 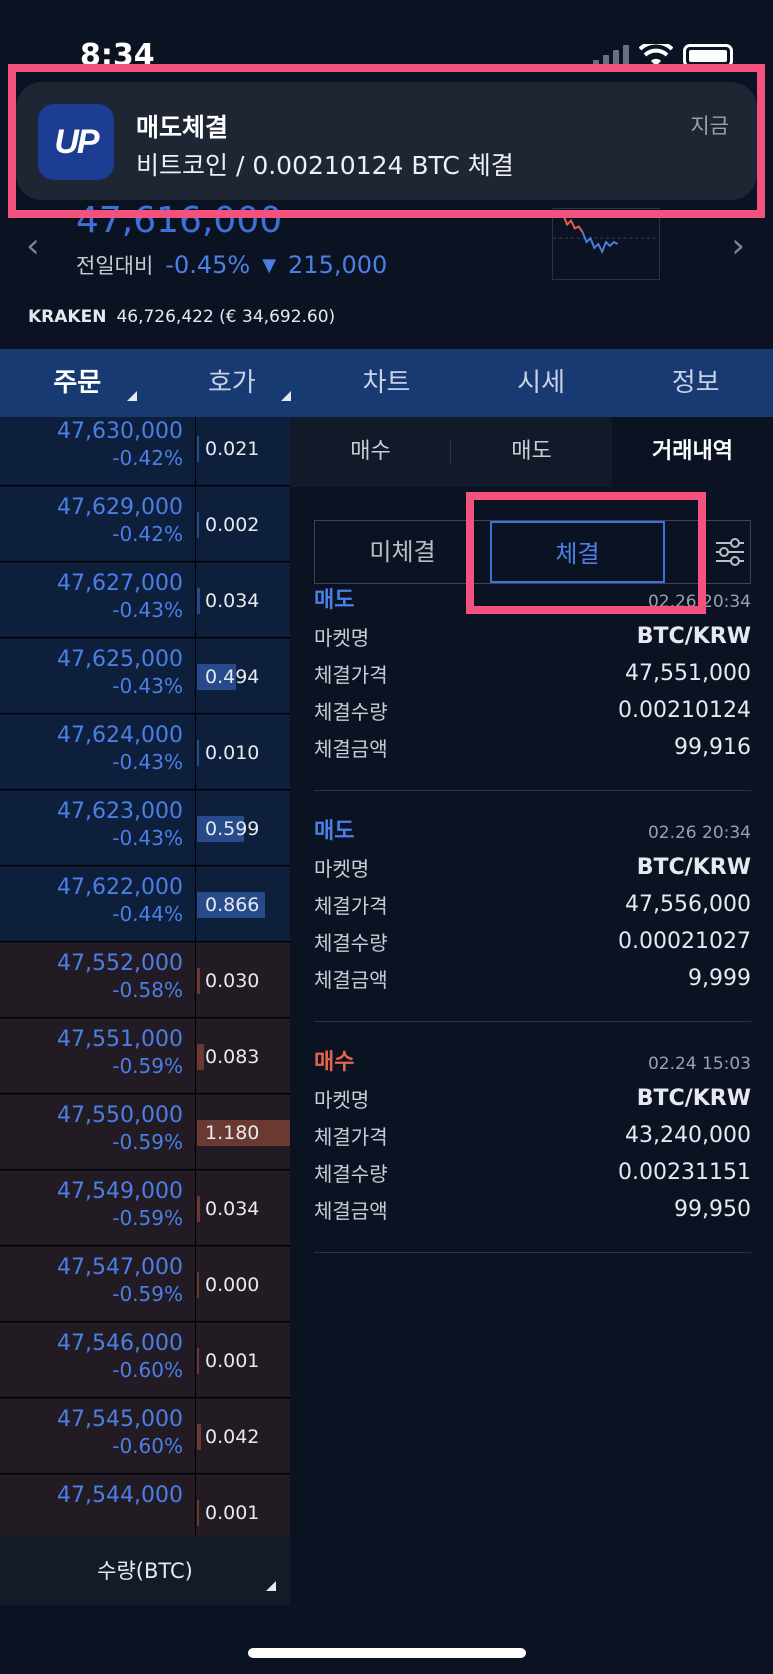 I want to click on orderbook-ask-row: 47,623,000 -0.43% 0.599, so click(x=145, y=828).